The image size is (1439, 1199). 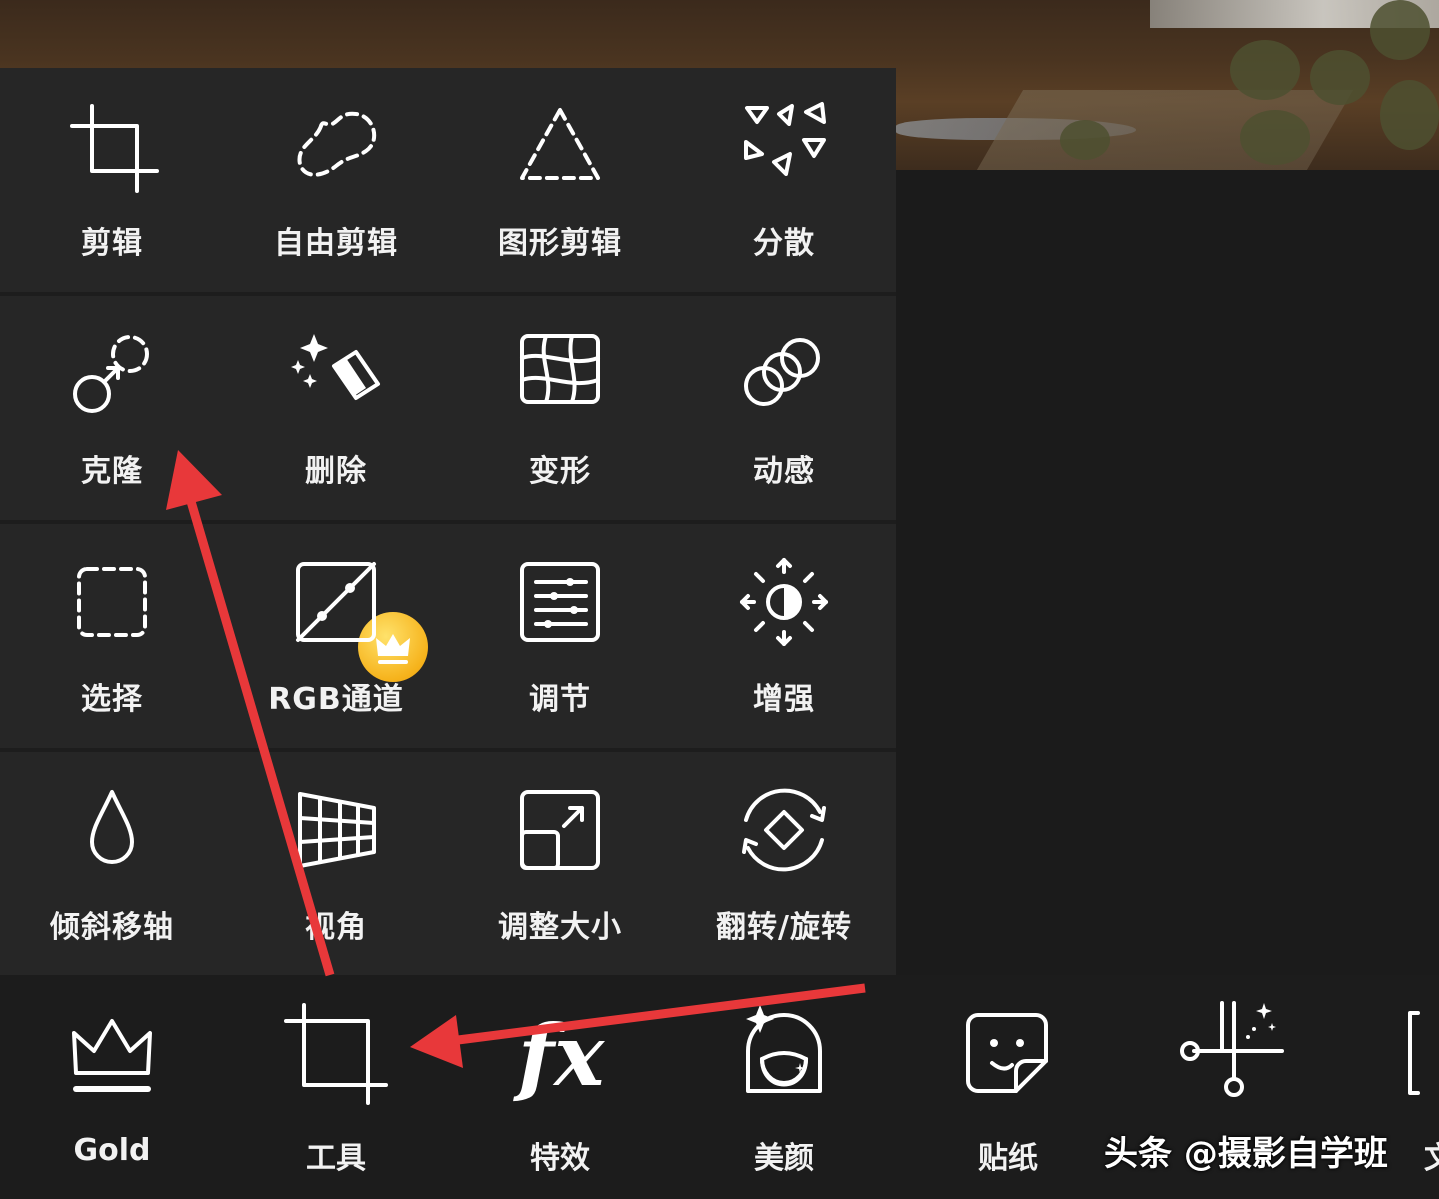 What do you see at coordinates (785, 139) in the screenshot?
I see `disperse-triangles-icon` at bounding box center [785, 139].